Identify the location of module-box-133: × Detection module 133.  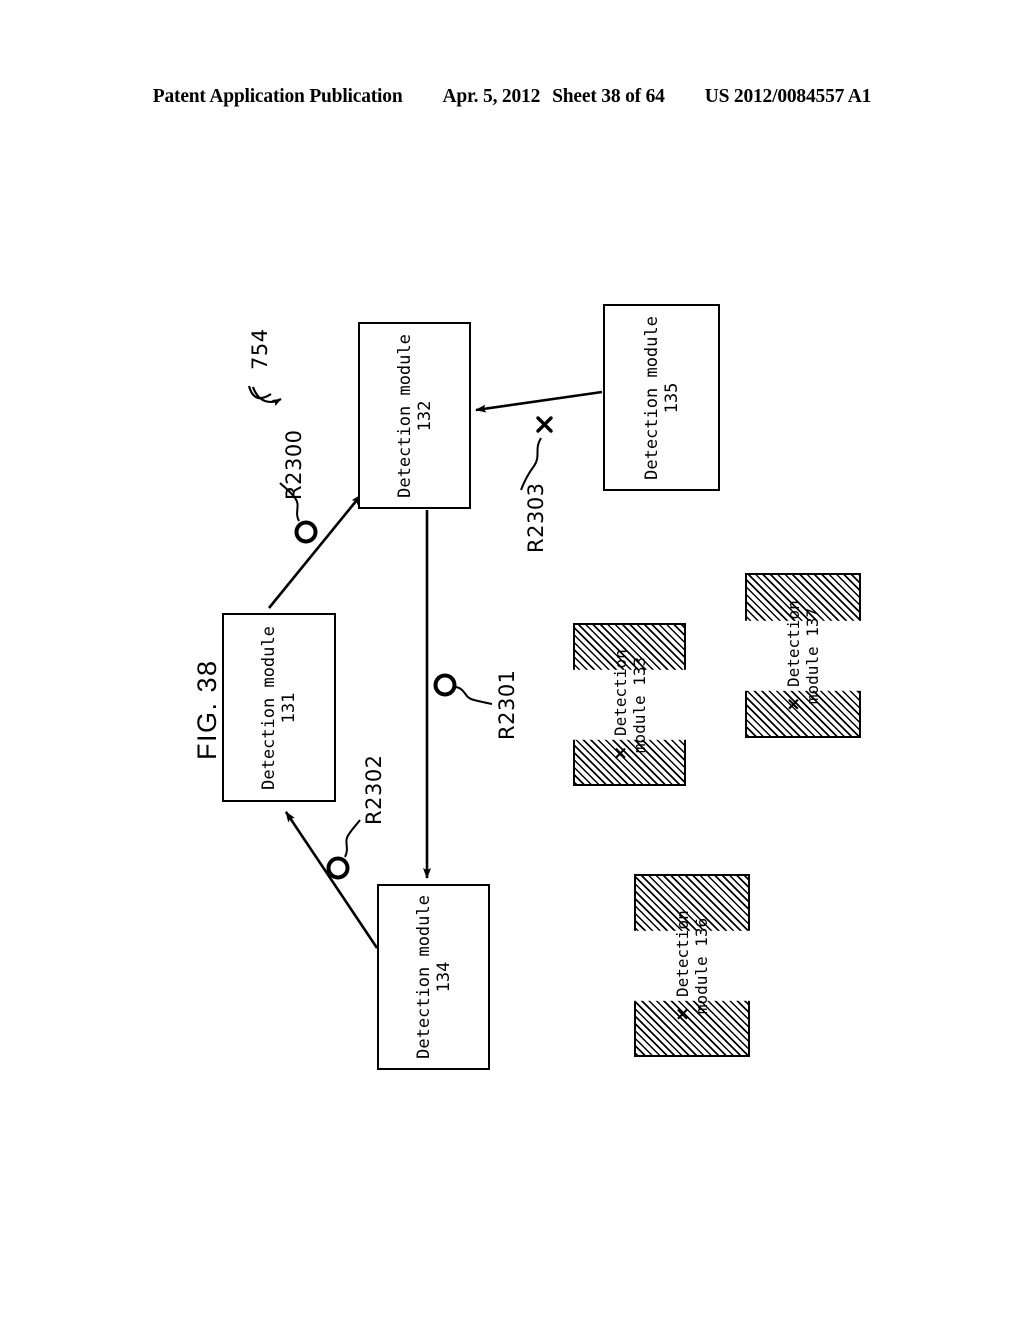
(629, 704).